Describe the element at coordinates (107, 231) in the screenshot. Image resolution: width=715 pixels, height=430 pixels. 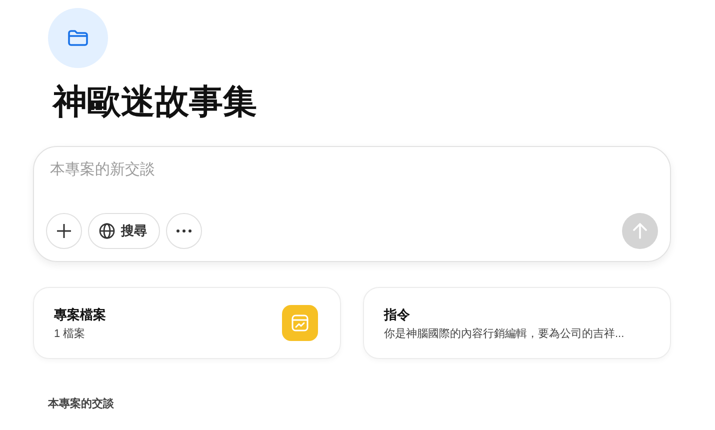
I see `globe-icon` at that location.